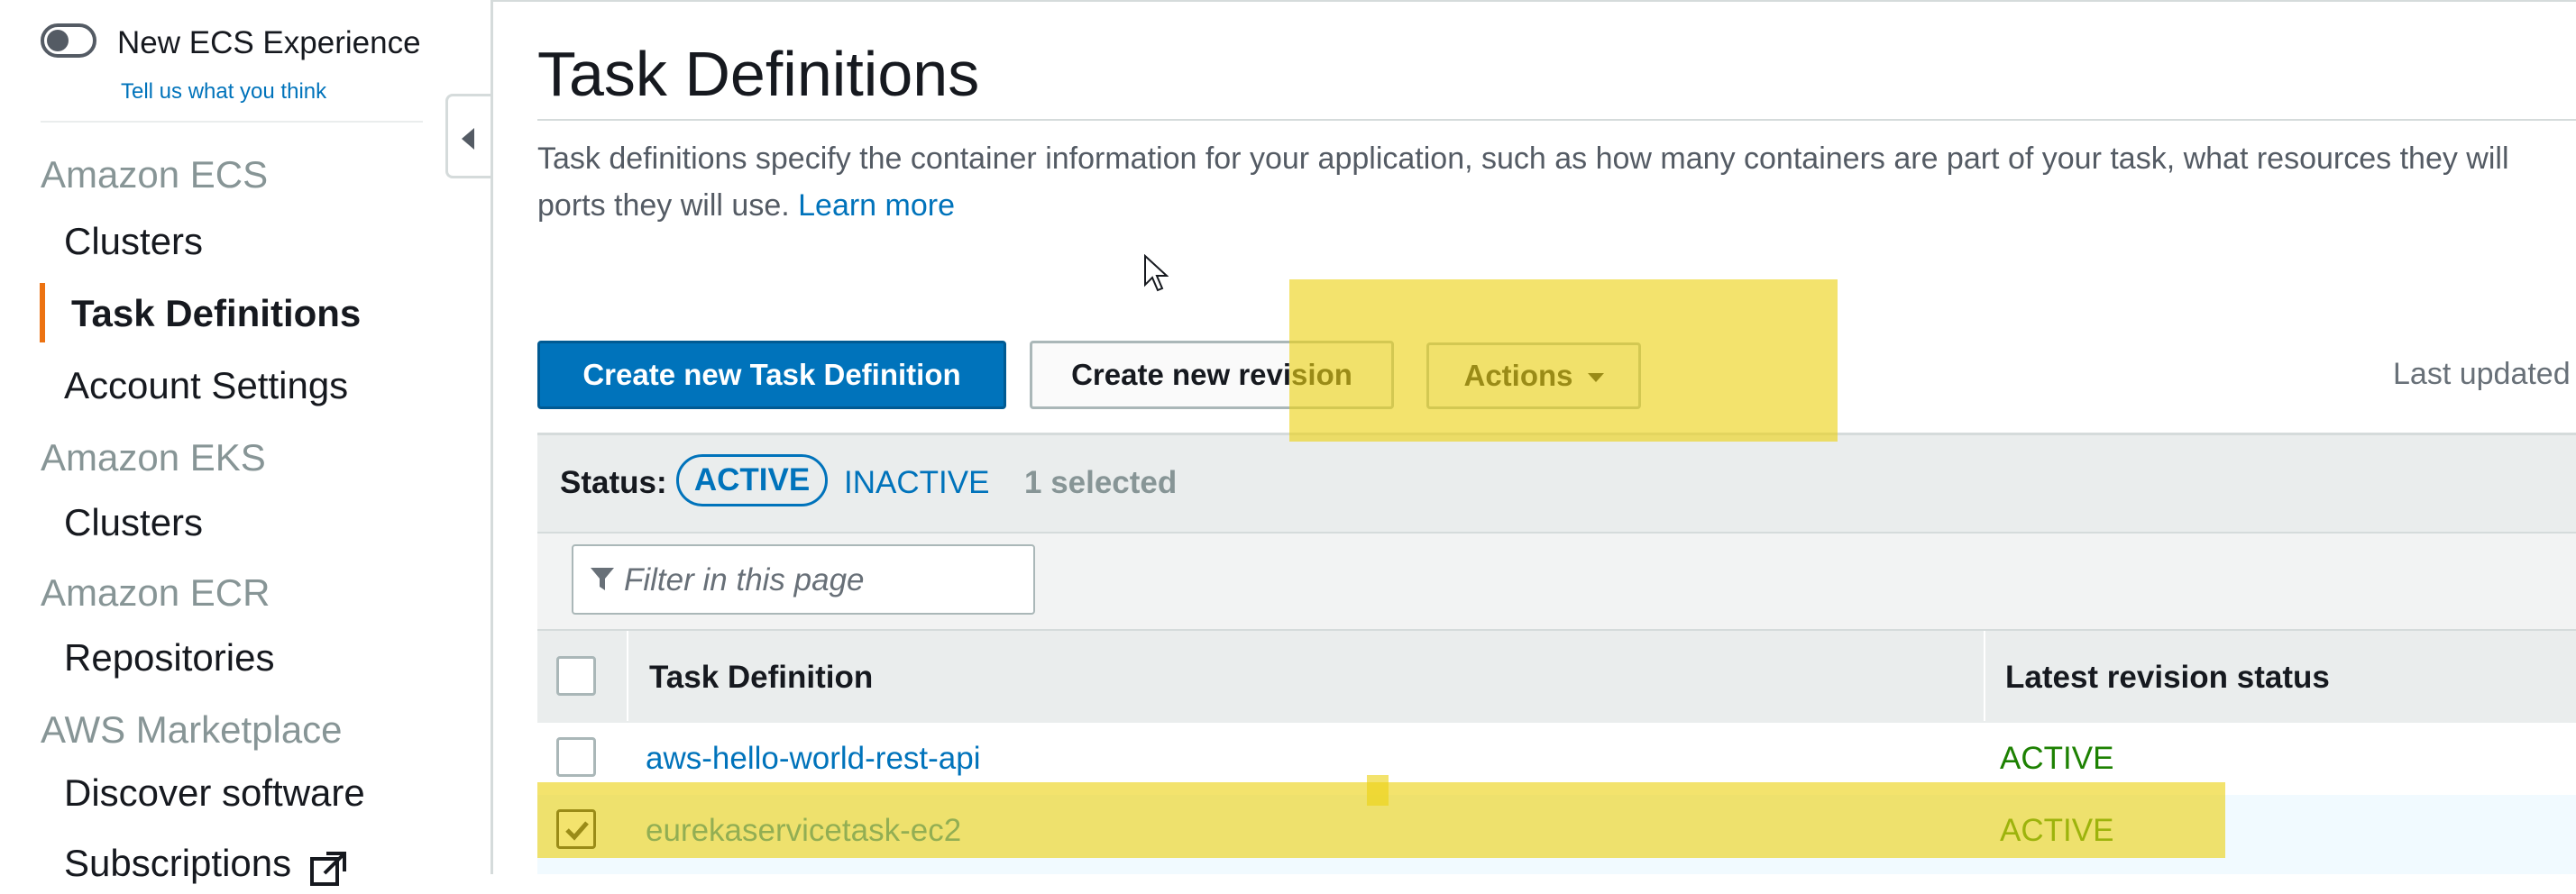 The image size is (2576, 894). I want to click on last-updated-text: Last updated, so click(2482, 374).